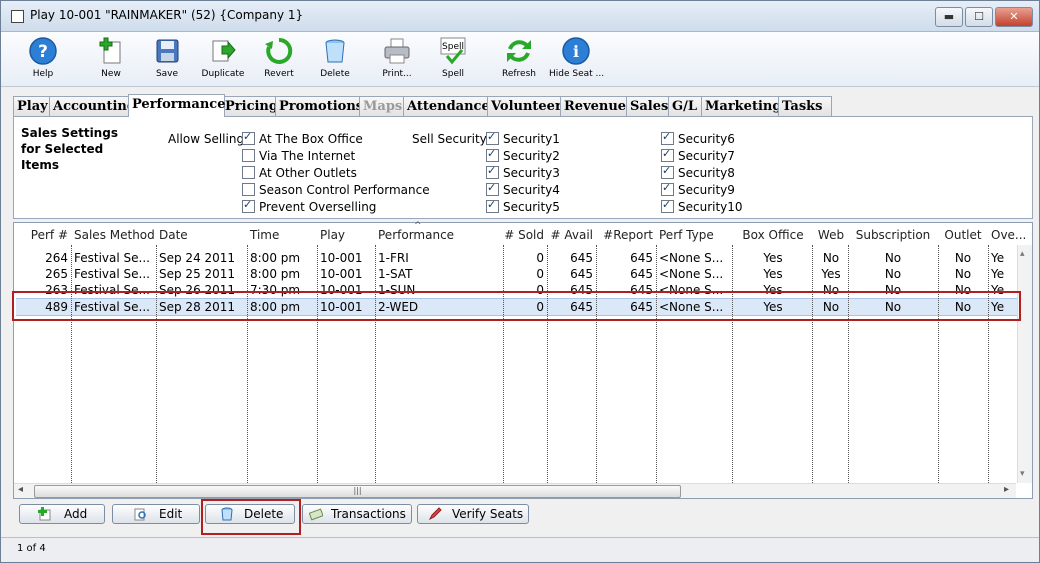 The width and height of the screenshot is (1040, 563). Describe the element at coordinates (523, 138) in the screenshot. I see `checkbox-security1: Security1` at that location.